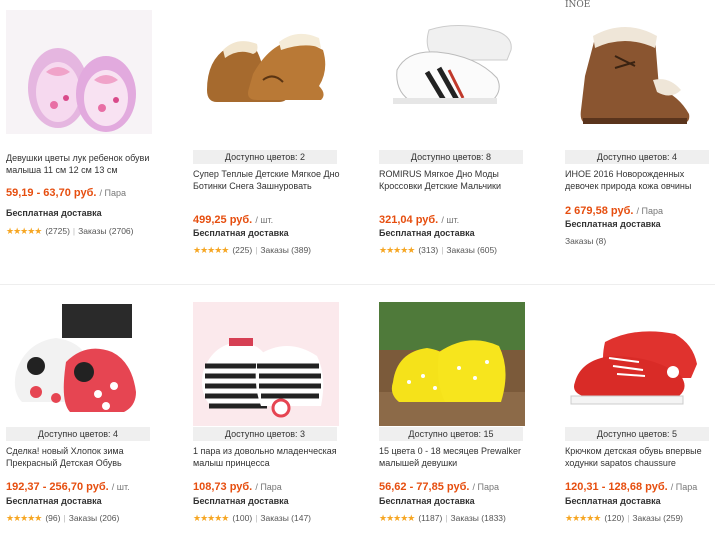 The width and height of the screenshot is (715, 556). What do you see at coordinates (223, 487) in the screenshot?
I see `price-value: 108,73 руб.` at bounding box center [223, 487].